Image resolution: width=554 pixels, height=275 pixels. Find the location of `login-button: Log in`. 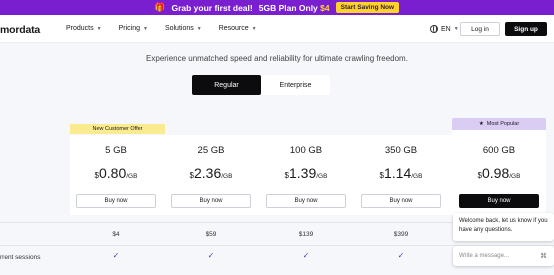

login-button: Log in is located at coordinates (480, 29).